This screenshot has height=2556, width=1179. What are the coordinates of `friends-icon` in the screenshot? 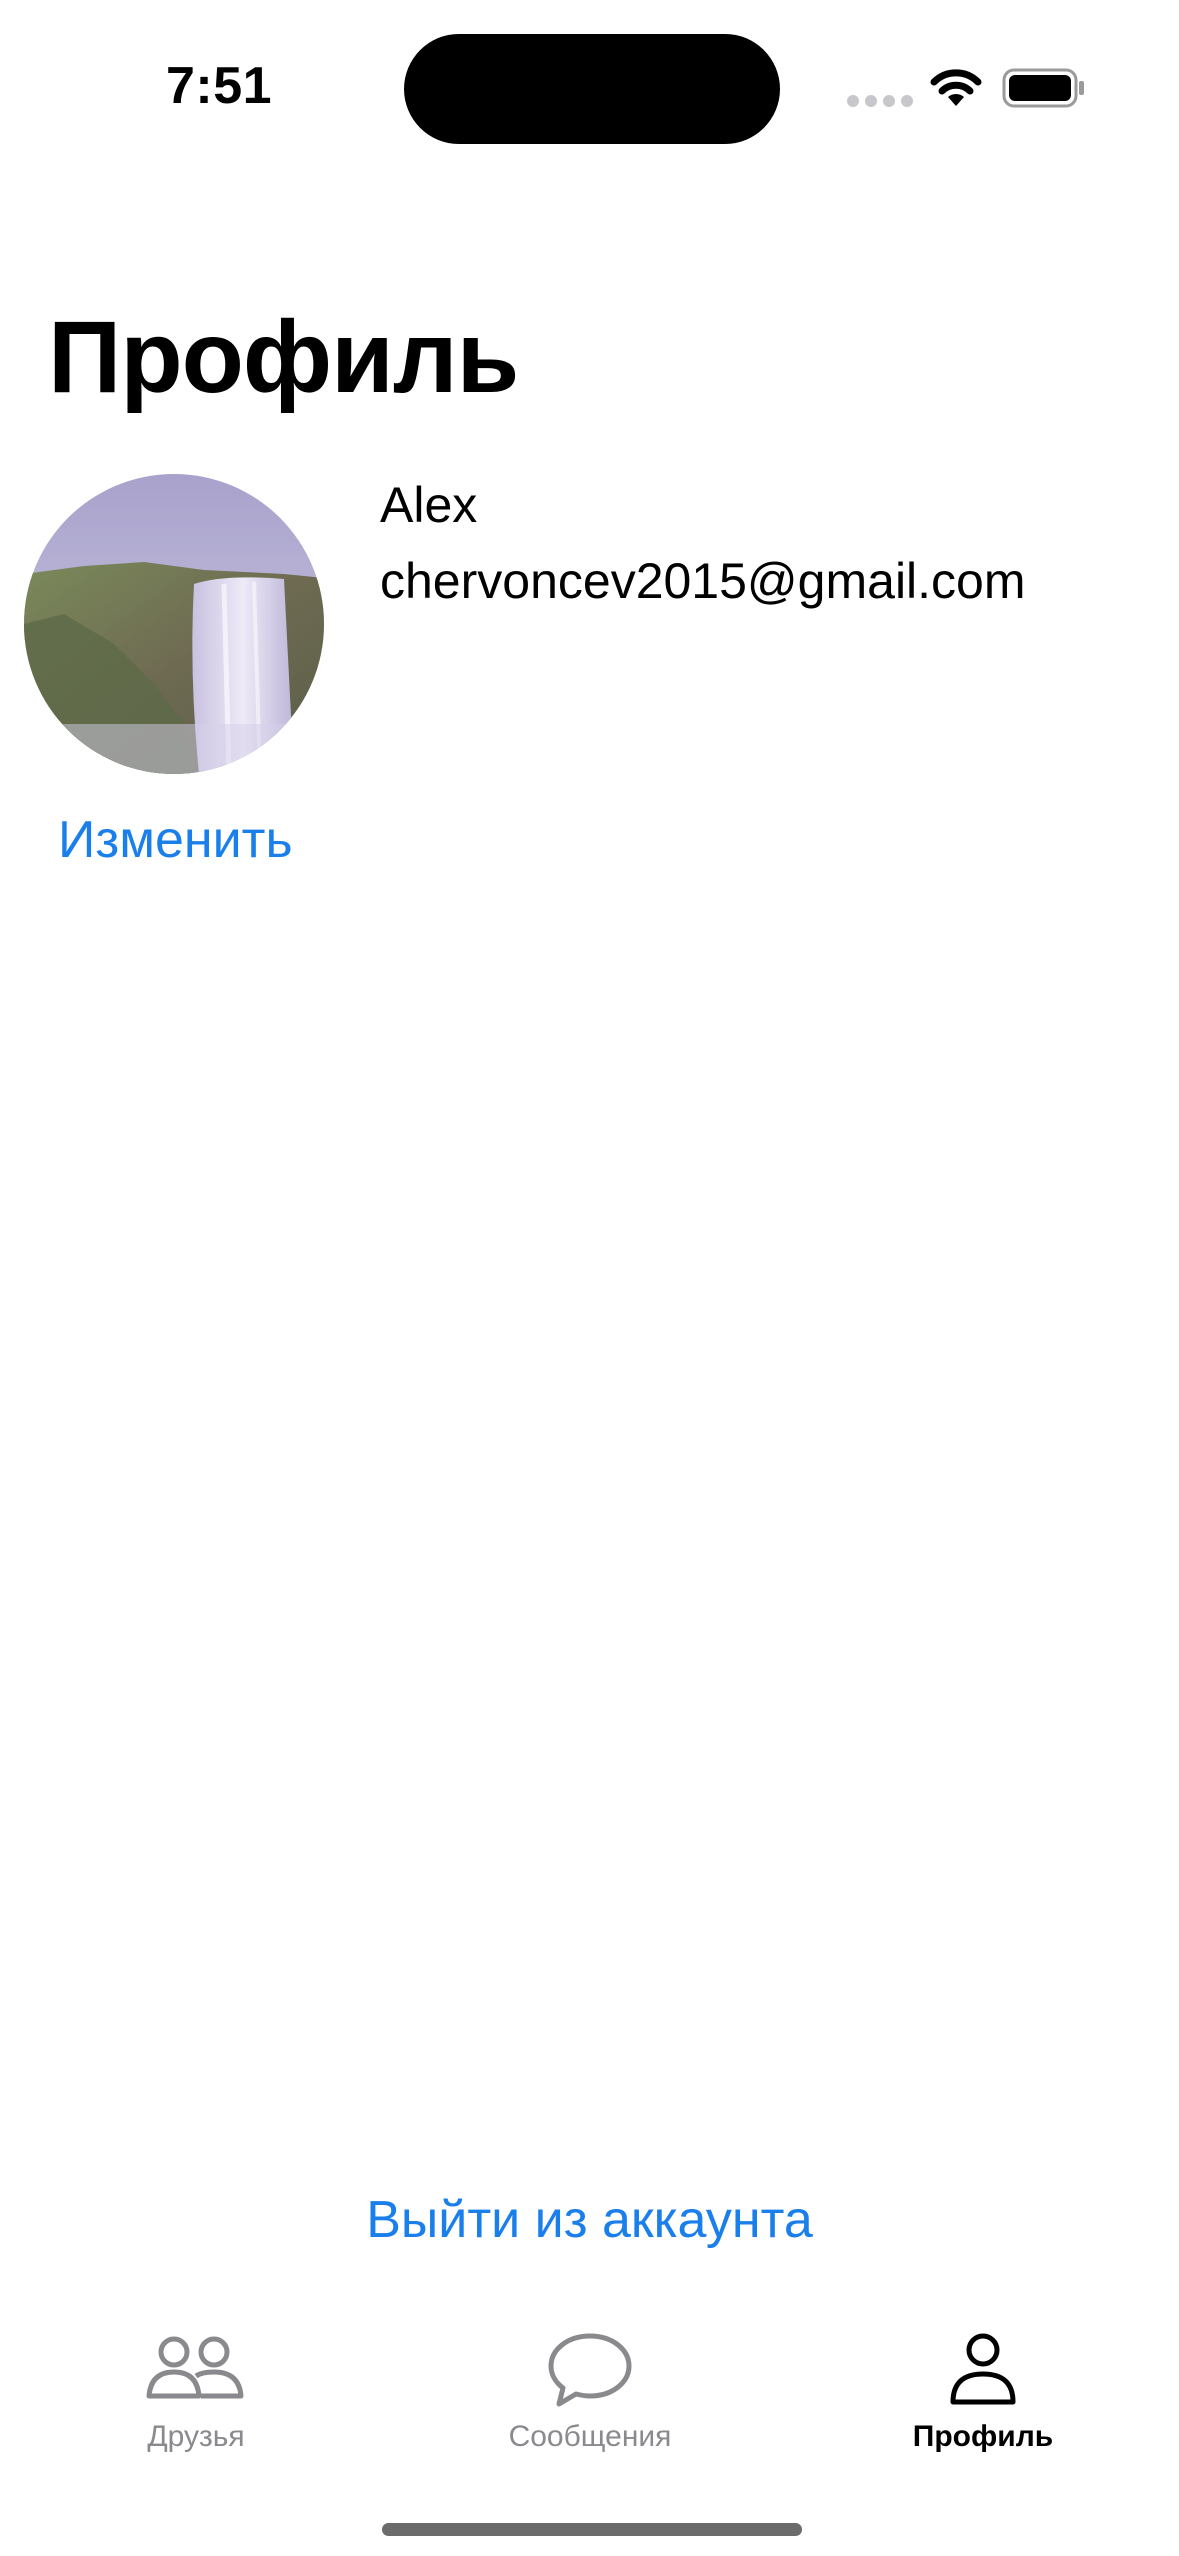 It's located at (195, 2367).